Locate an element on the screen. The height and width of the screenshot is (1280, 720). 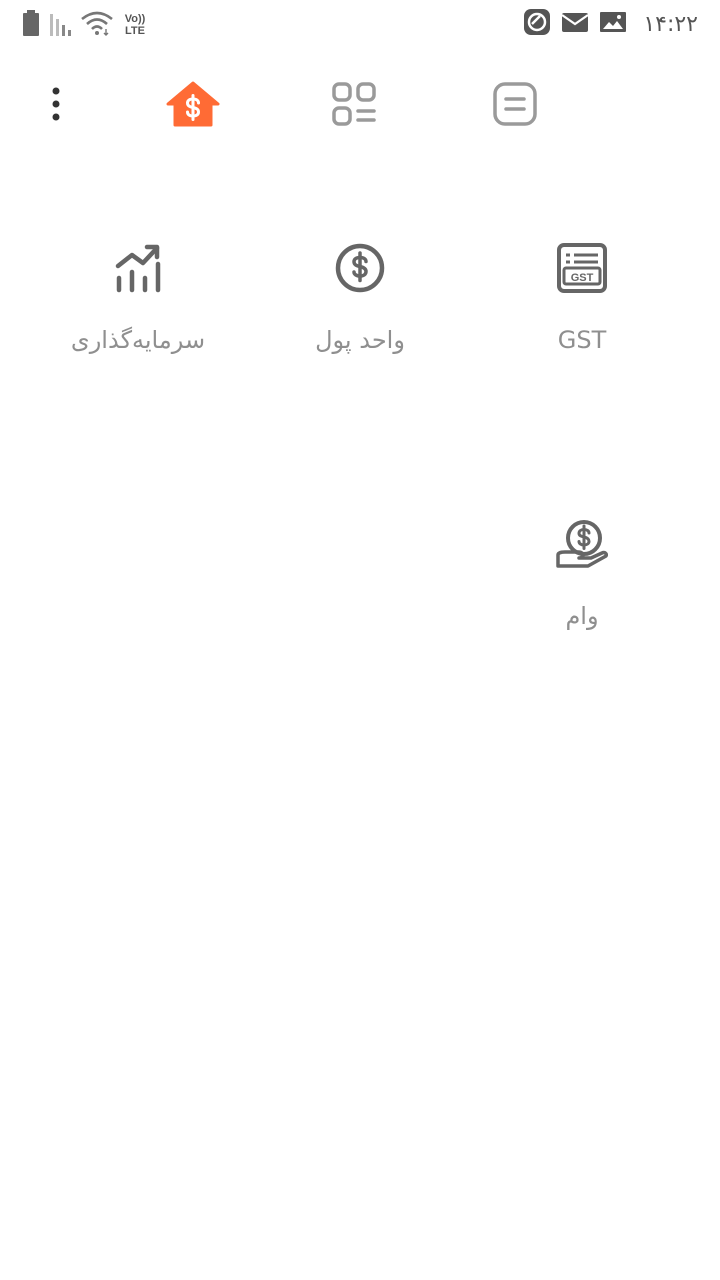
tool-investment-label: سرمایه‌گذاری is located at coordinates (138, 340).